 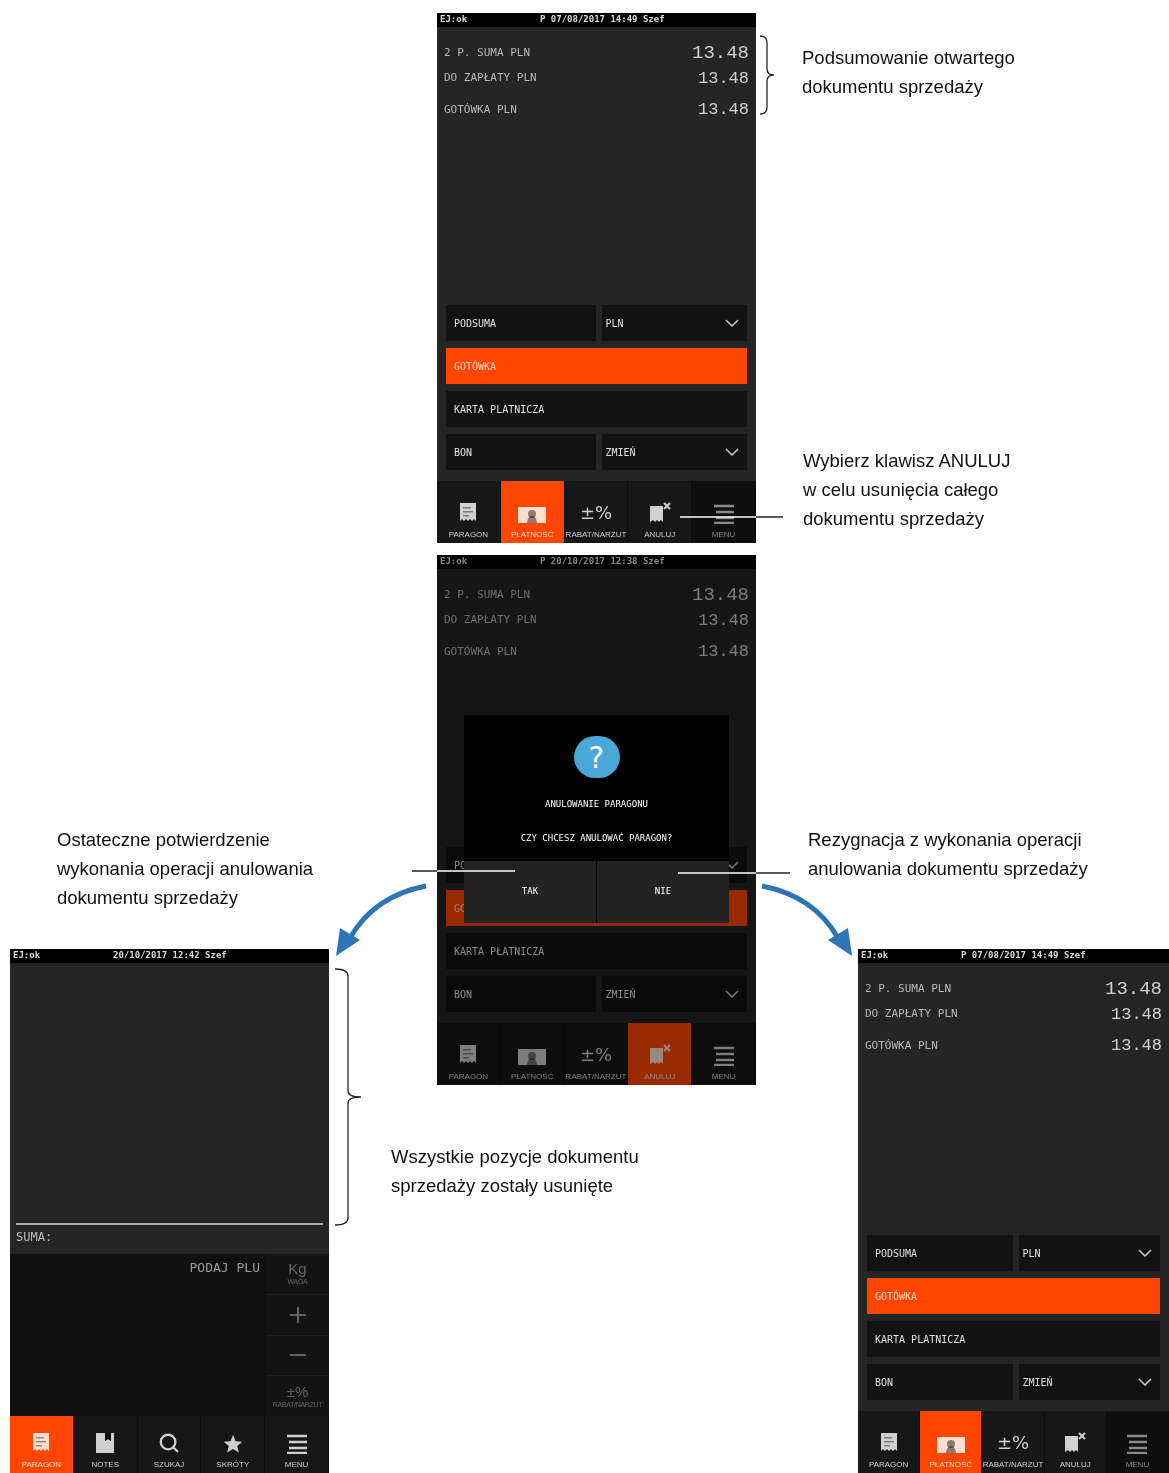 I want to click on total-label: SUMA:, so click(x=35, y=1237).